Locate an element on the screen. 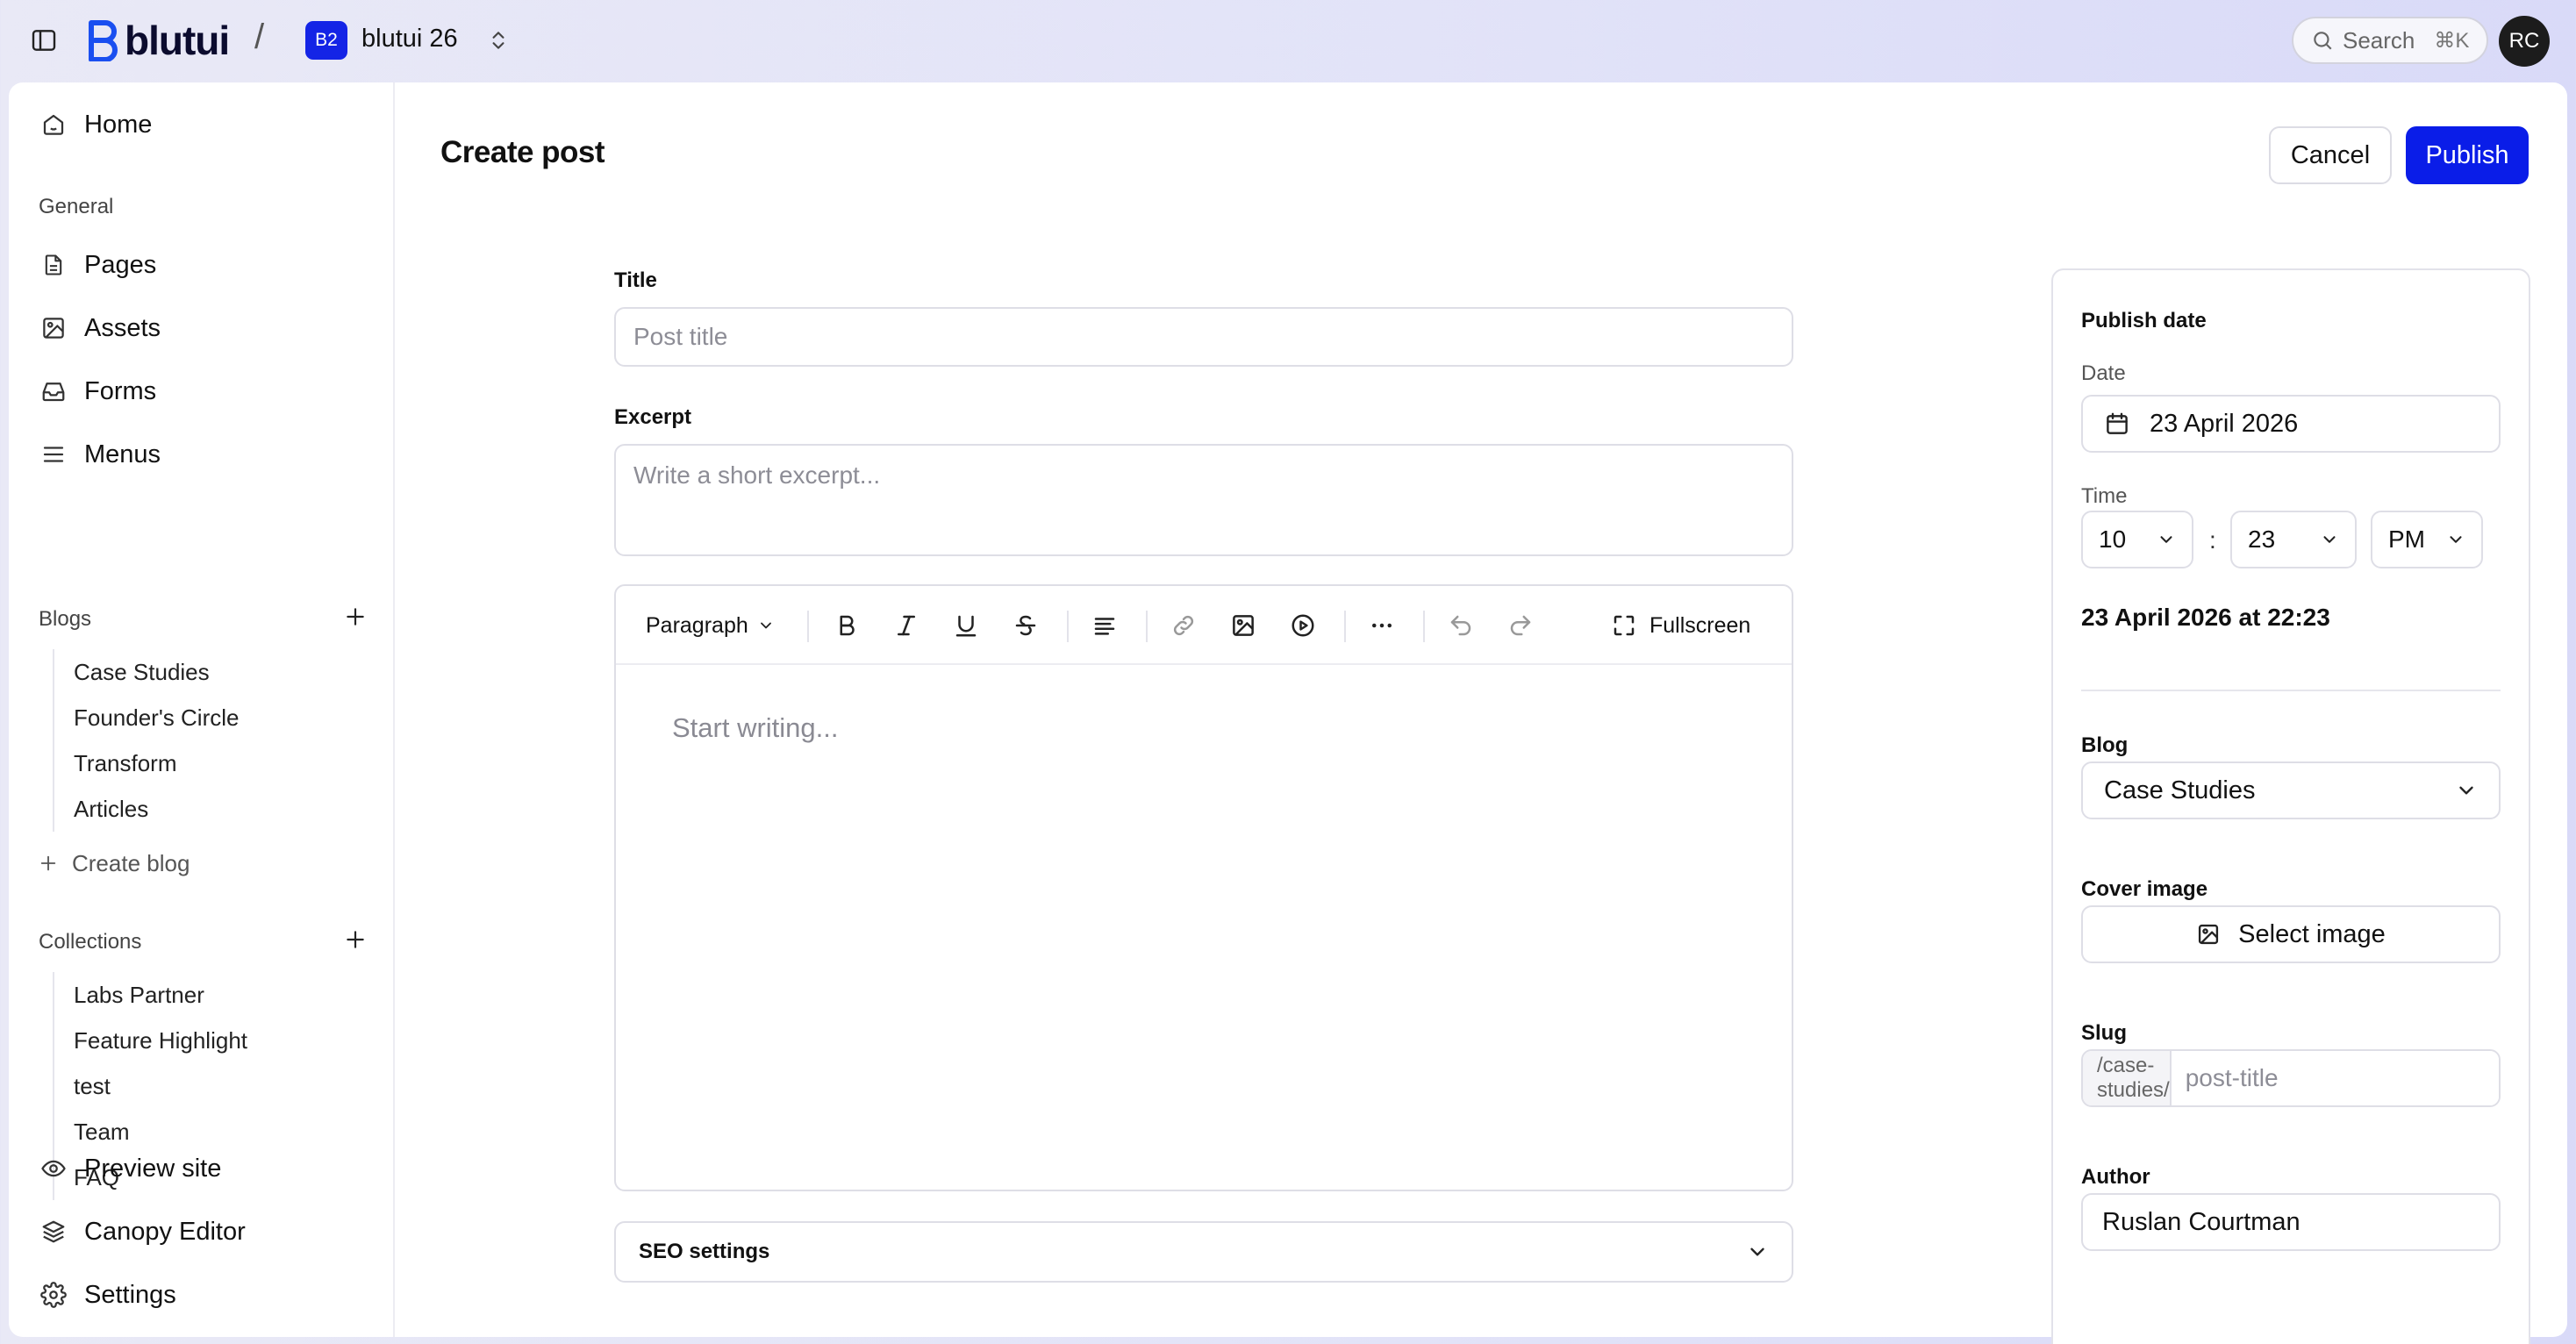 The image size is (2576, 1344). title-input is located at coordinates (1203, 337).